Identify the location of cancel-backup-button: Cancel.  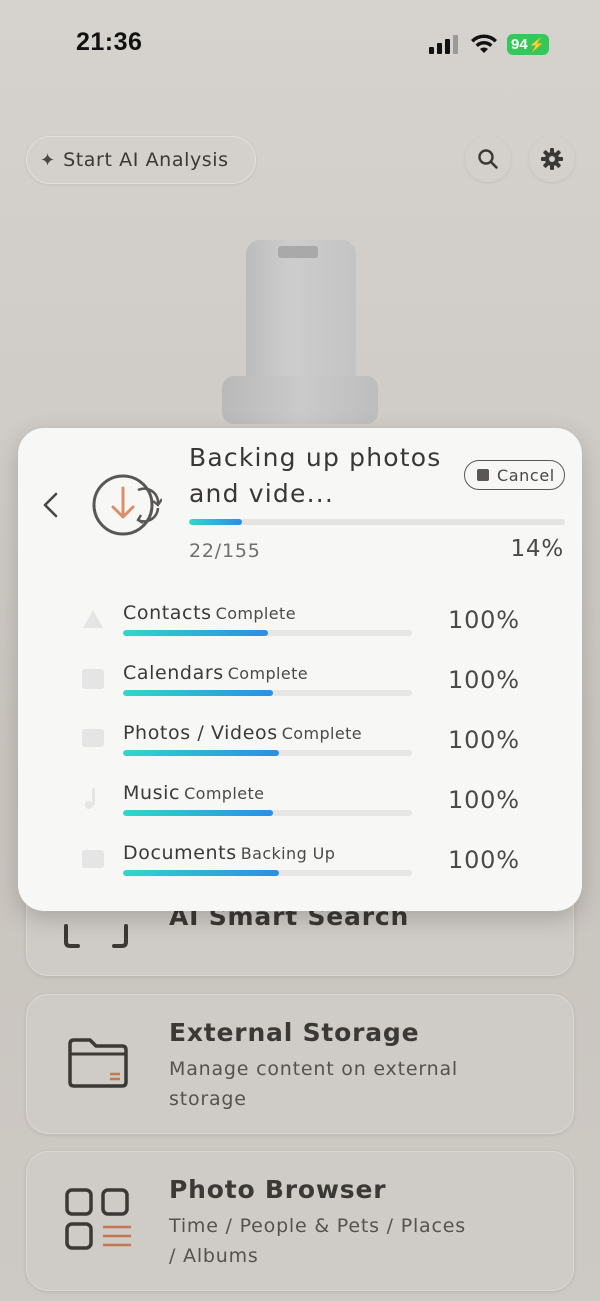
(514, 475).